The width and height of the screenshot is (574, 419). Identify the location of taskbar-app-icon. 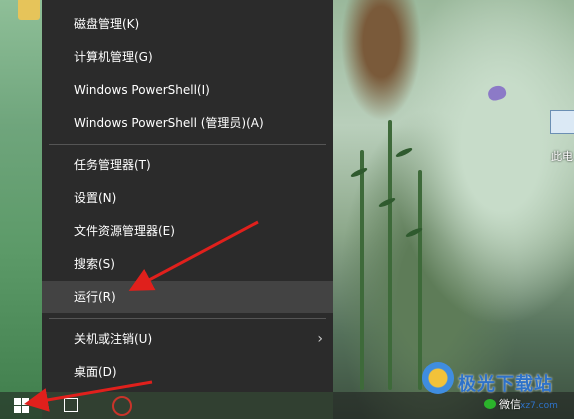
(122, 406).